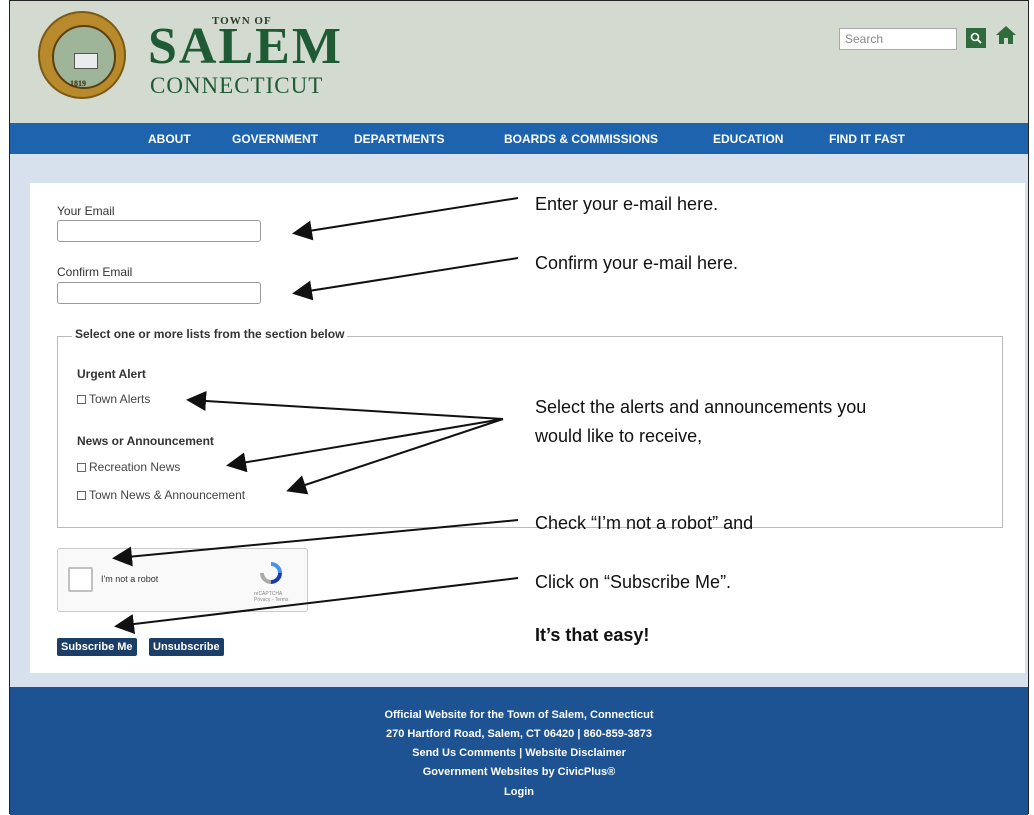  Describe the element at coordinates (405, 279) in the screenshot. I see `arrow-confirm` at that location.